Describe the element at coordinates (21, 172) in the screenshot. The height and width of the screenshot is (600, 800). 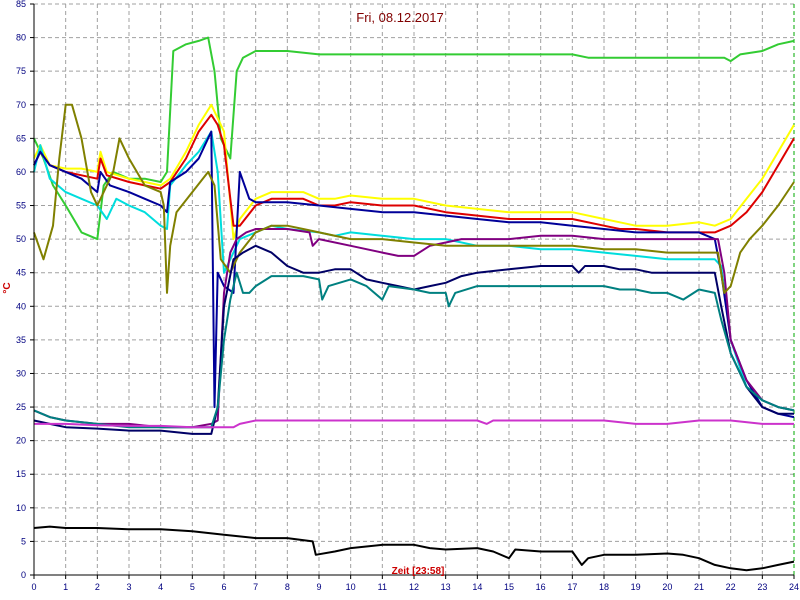
I see `y-tick-label: 60` at that location.